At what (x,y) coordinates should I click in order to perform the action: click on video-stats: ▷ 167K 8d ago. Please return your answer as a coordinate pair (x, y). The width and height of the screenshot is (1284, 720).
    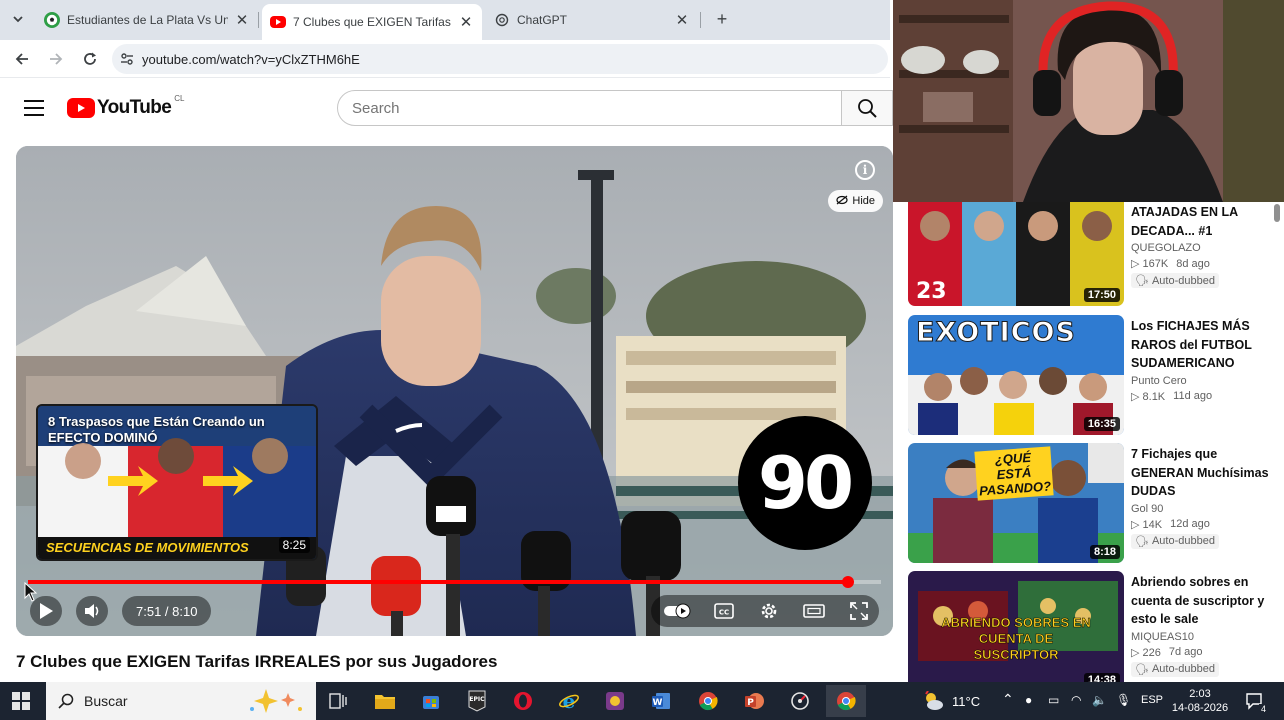
    Looking at the image, I should click on (1201, 264).